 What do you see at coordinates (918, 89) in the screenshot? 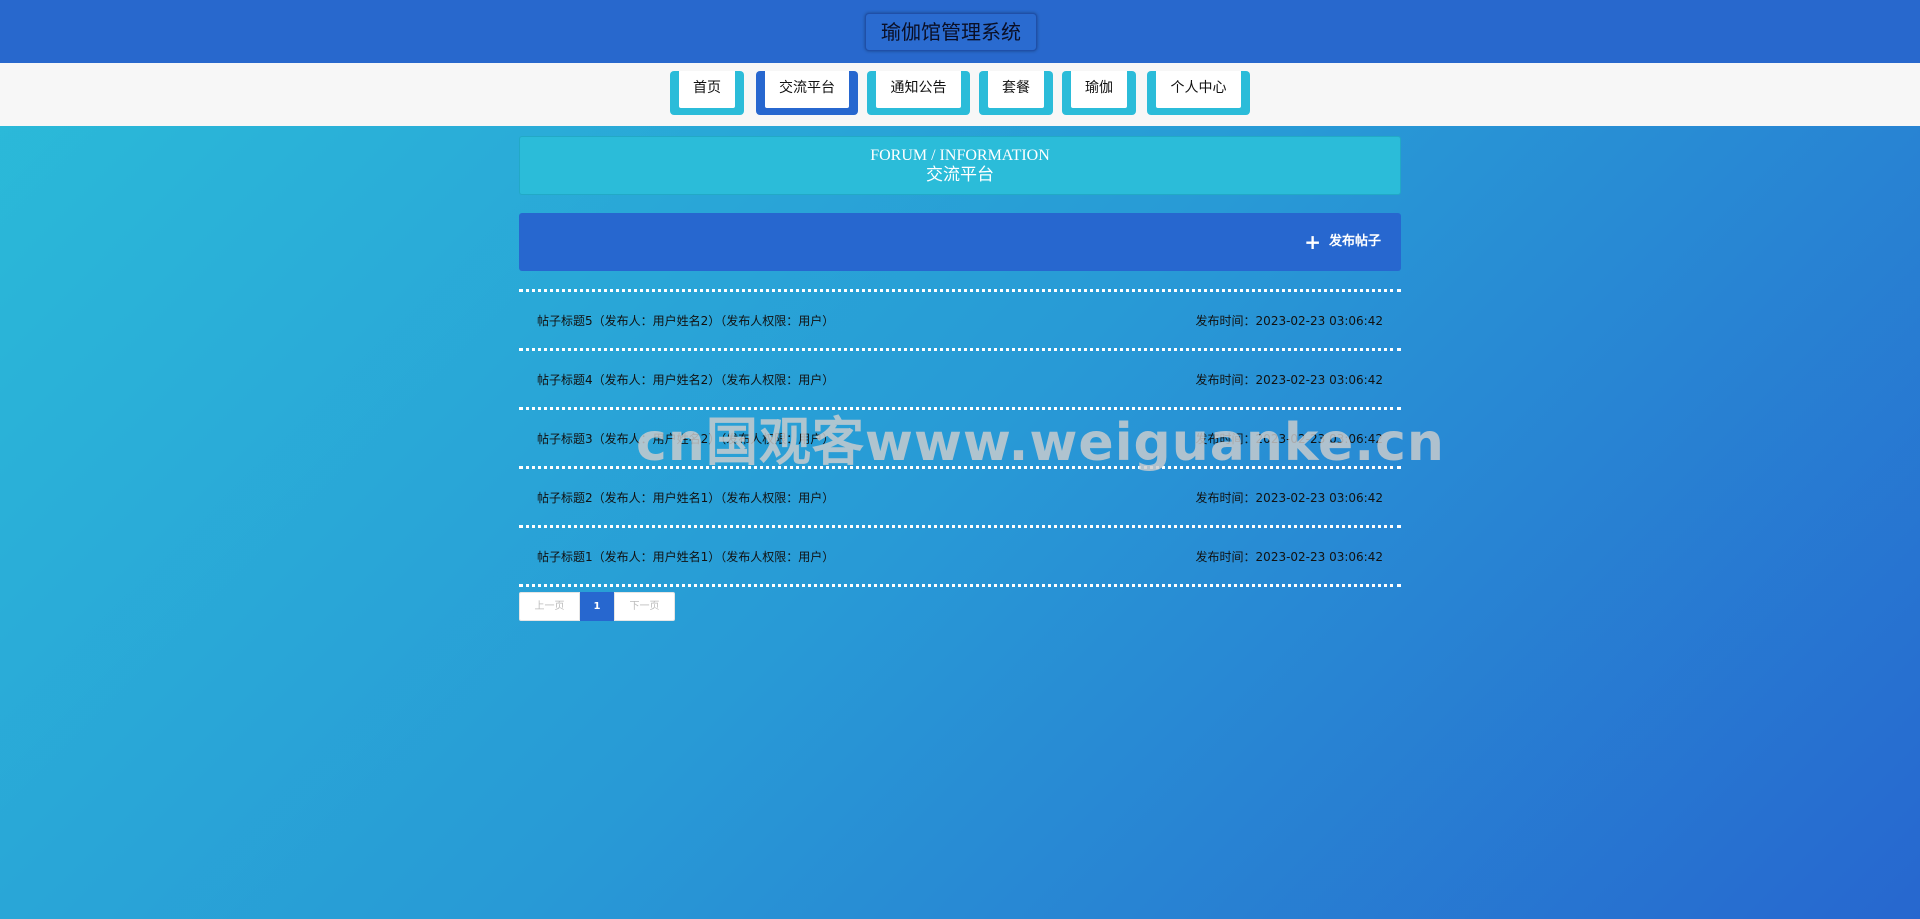
I see `nav-item-label: 通知公告` at bounding box center [918, 89].